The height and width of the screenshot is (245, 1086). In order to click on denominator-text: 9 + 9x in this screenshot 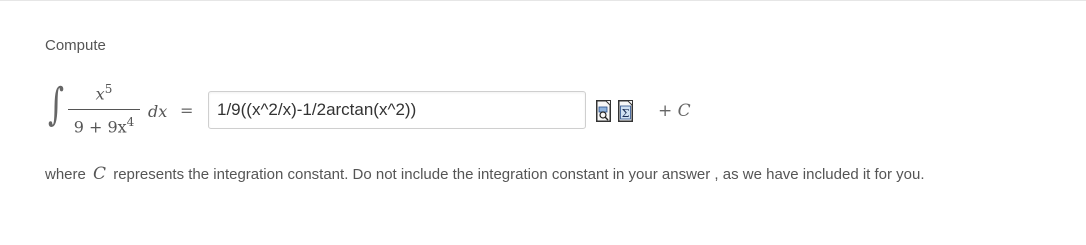, I will do `click(100, 127)`.